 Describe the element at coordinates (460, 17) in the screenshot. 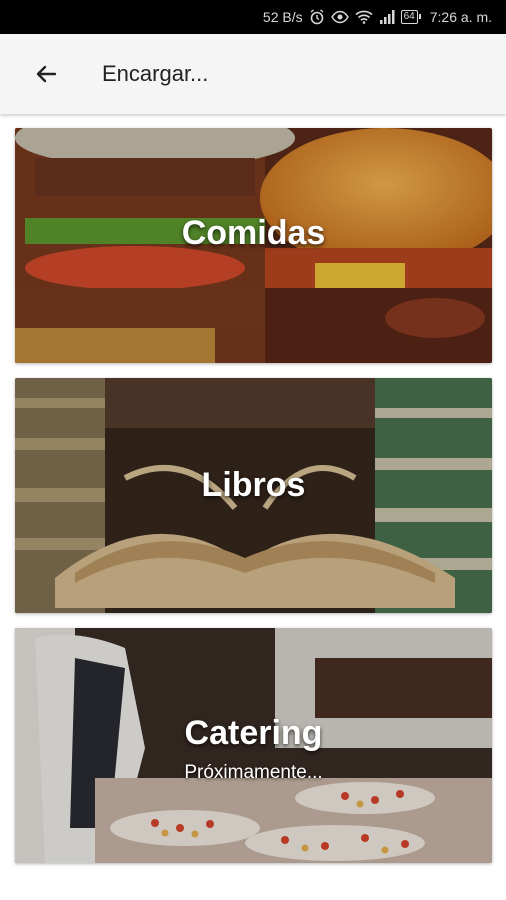

I see `clock: 7:26 a. m.` at that location.